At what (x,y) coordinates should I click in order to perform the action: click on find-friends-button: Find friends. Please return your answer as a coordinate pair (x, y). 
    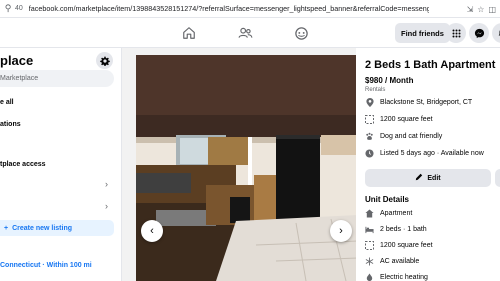
    Looking at the image, I should click on (422, 33).